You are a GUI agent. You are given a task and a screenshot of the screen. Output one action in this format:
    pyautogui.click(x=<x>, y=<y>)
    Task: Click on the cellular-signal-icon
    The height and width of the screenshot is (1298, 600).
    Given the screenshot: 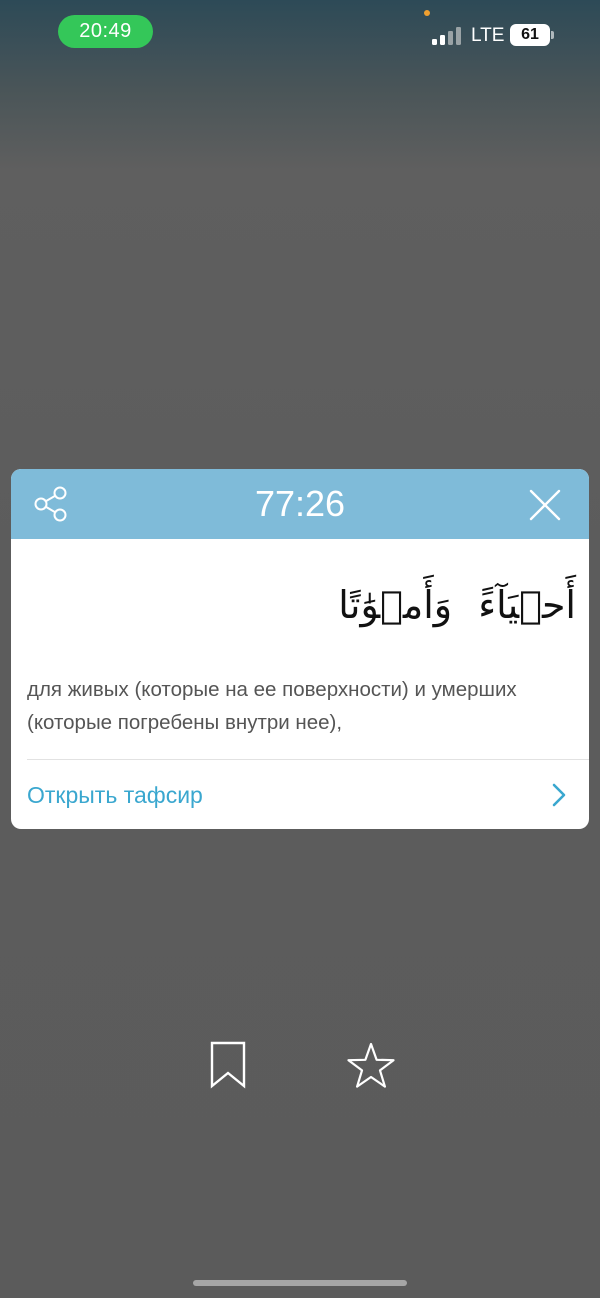 What is the action you would take?
    pyautogui.click(x=446, y=36)
    